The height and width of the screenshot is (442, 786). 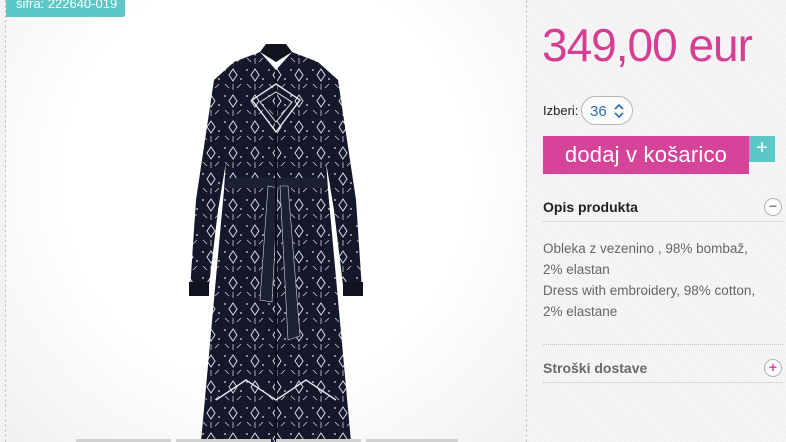 What do you see at coordinates (645, 248) in the screenshot?
I see `description-line: Obleka z vezenino , 98% bombaž,` at bounding box center [645, 248].